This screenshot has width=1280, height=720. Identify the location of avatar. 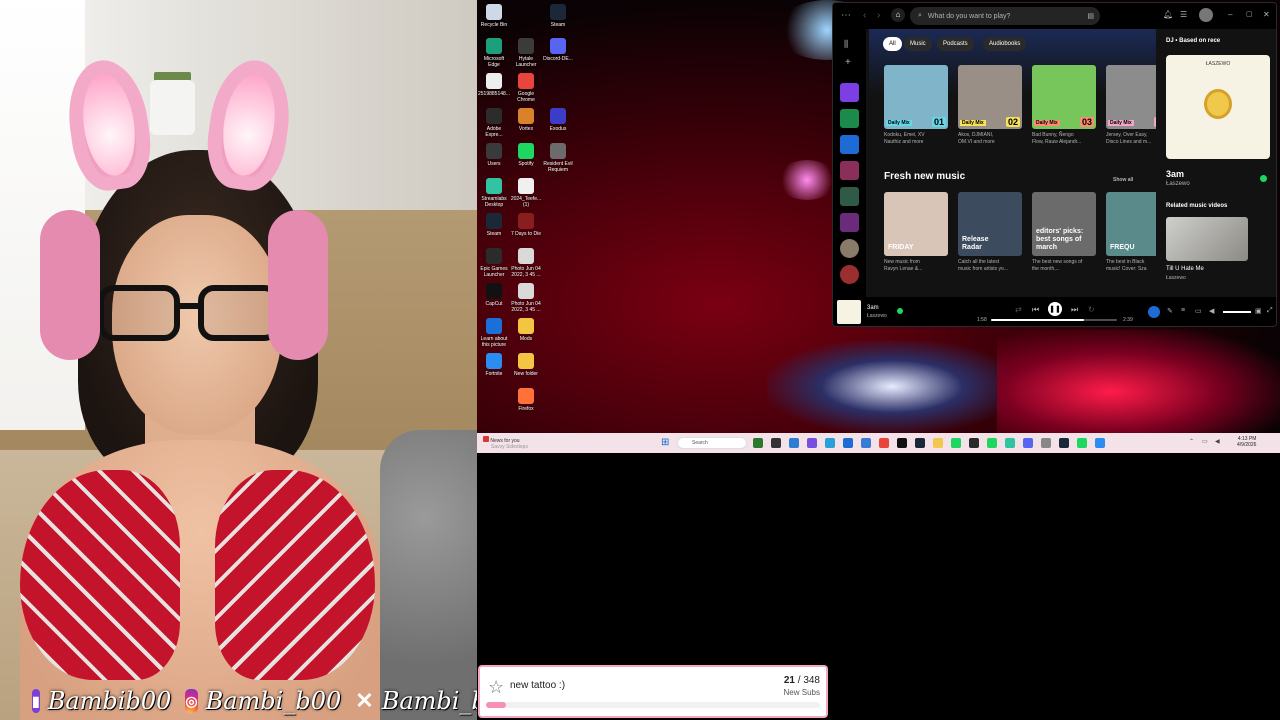
(1206, 15).